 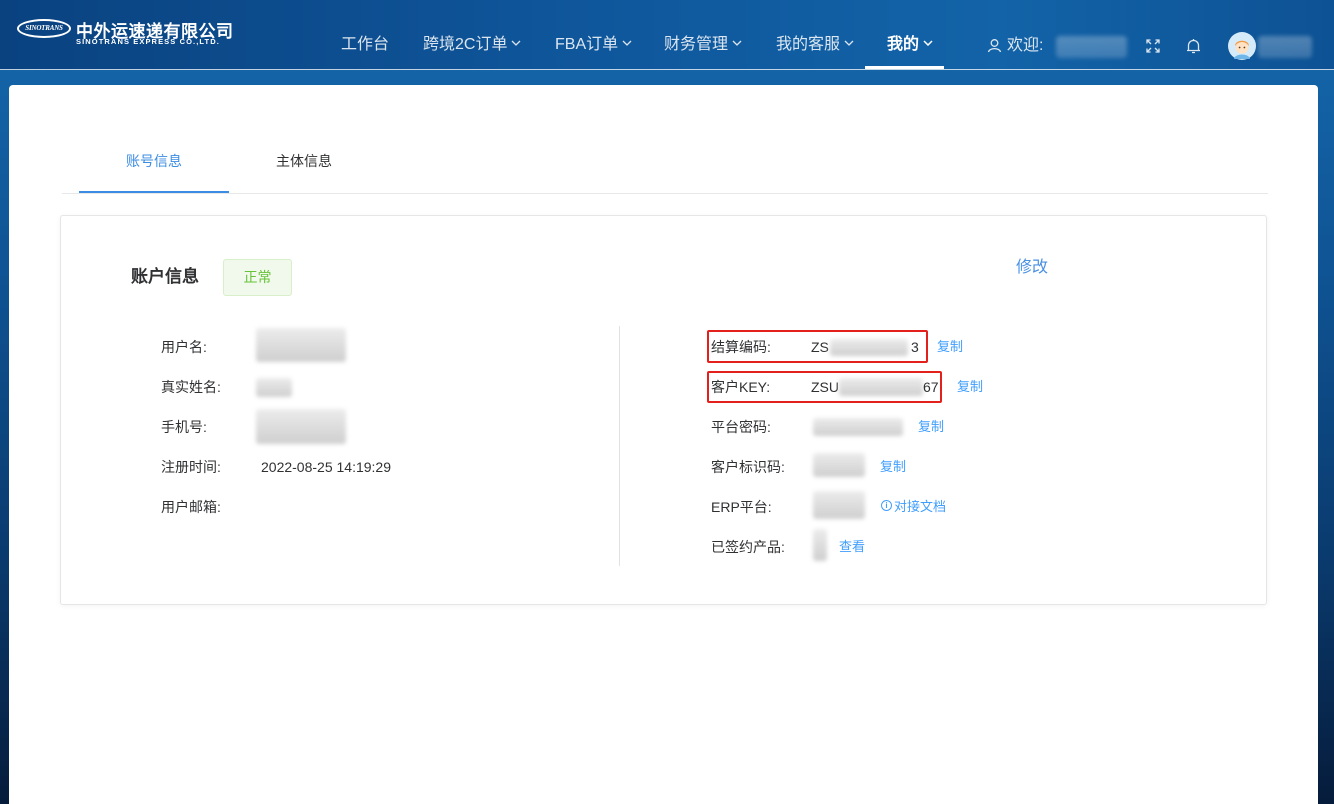 What do you see at coordinates (808, 44) in the screenshot?
I see `nav-item-label: 我的客服` at bounding box center [808, 44].